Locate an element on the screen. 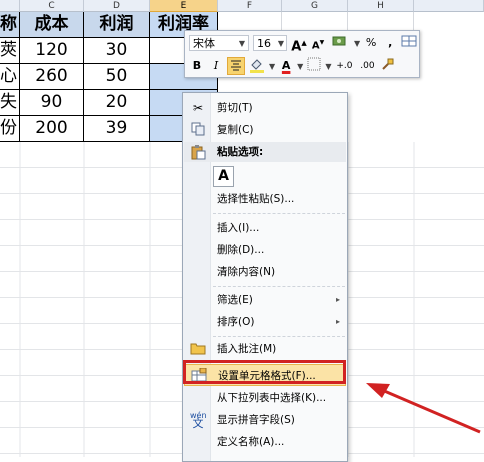 The height and width of the screenshot is (462, 484). profit-cell: 39 is located at coordinates (117, 129).